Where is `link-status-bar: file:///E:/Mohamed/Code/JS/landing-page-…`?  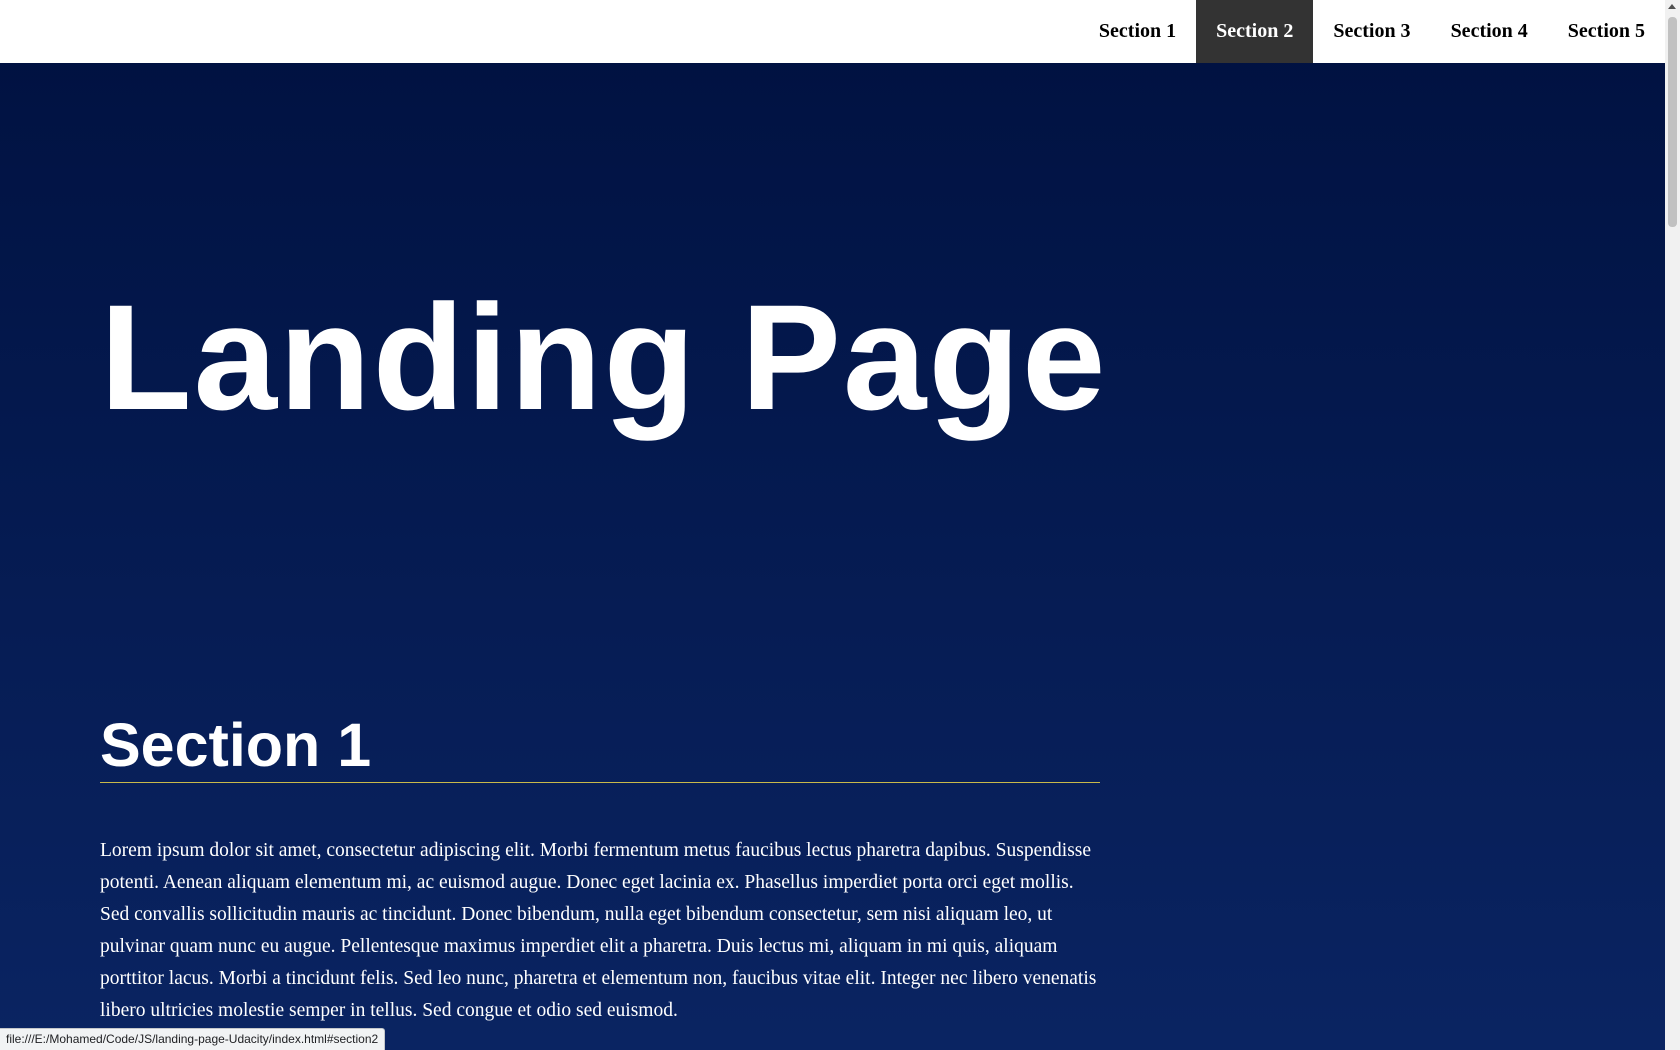 link-status-bar: file:///E:/Mohamed/Code/JS/landing-page-… is located at coordinates (193, 1039).